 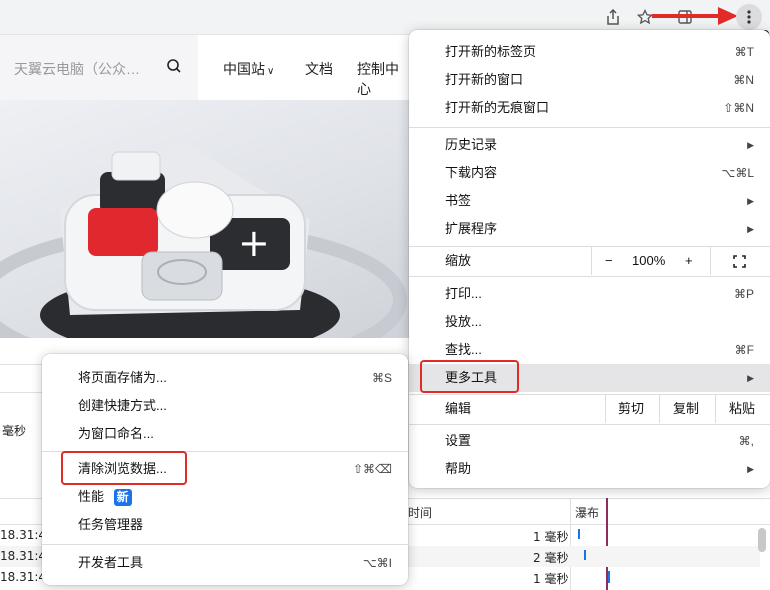 What do you see at coordinates (744, 52) in the screenshot?
I see `shortcut: ⌘T` at bounding box center [744, 52].